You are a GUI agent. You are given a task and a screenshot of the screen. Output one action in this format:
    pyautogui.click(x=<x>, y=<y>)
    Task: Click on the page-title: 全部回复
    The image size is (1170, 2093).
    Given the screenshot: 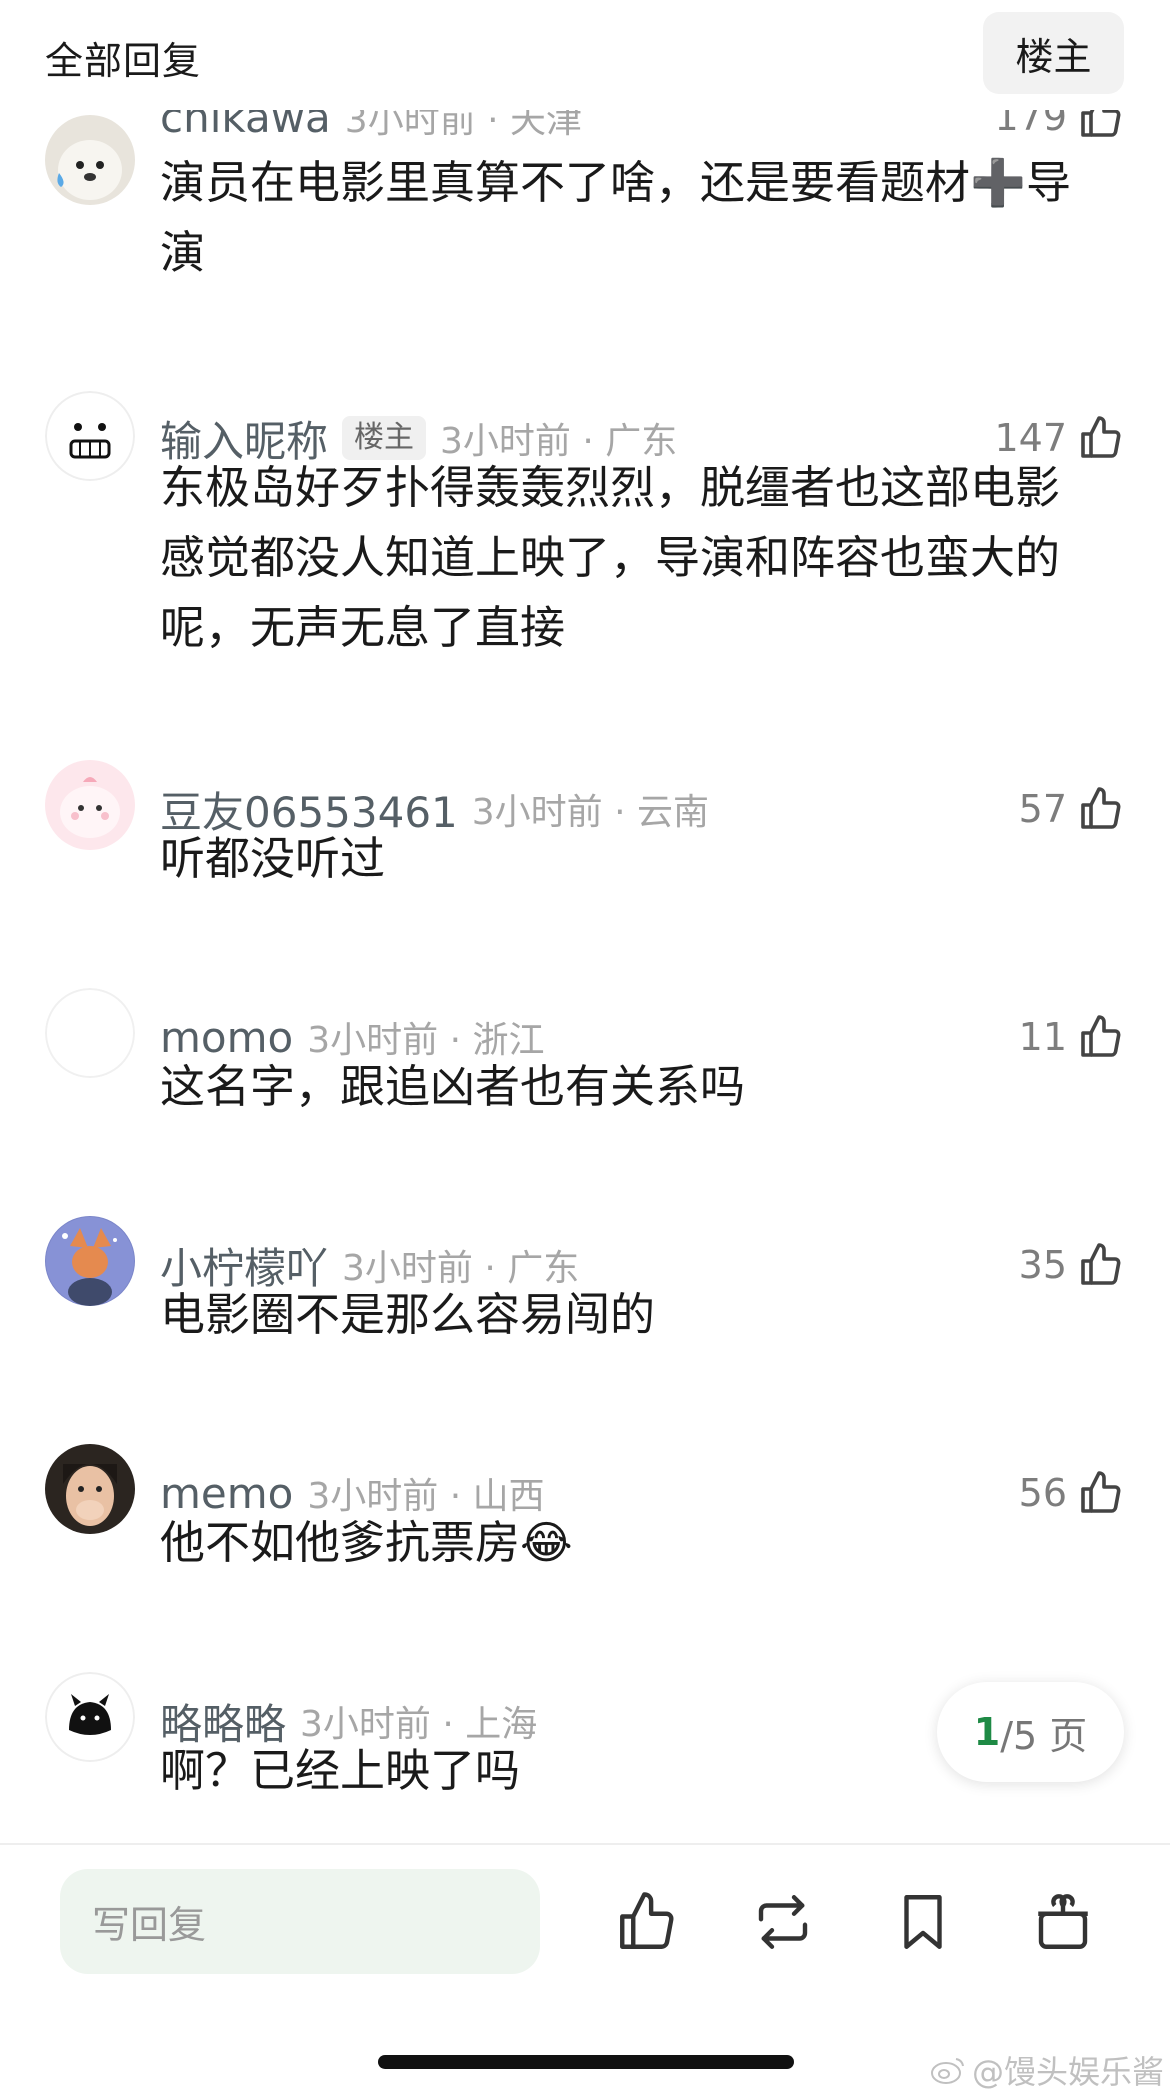 What is the action you would take?
    pyautogui.click(x=123, y=61)
    